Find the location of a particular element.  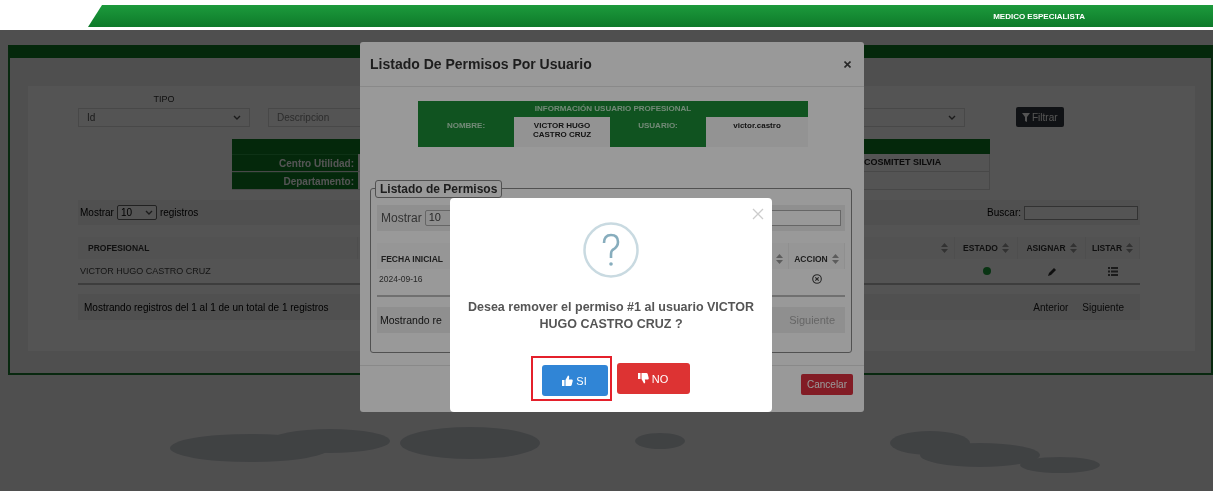

table-cell: VICTOR HUGO CASTRO CRUZ is located at coordinates (562, 132).